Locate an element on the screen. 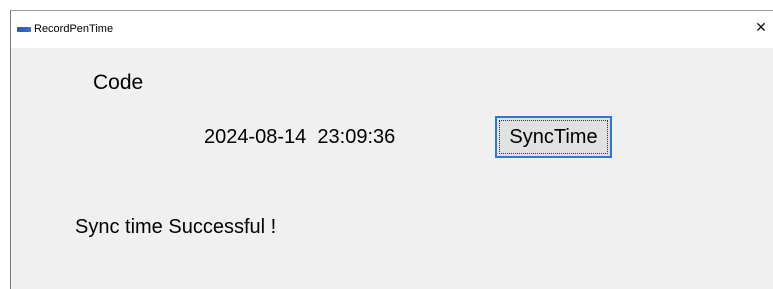  title-bar: RecordPenTime ✕ is located at coordinates (392, 29).